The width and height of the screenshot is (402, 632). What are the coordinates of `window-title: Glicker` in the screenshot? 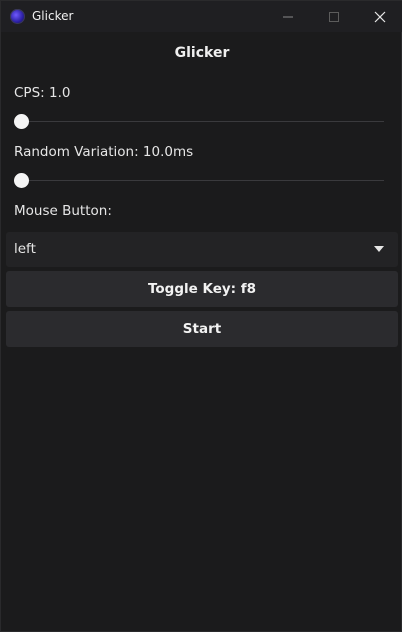 It's located at (53, 16).